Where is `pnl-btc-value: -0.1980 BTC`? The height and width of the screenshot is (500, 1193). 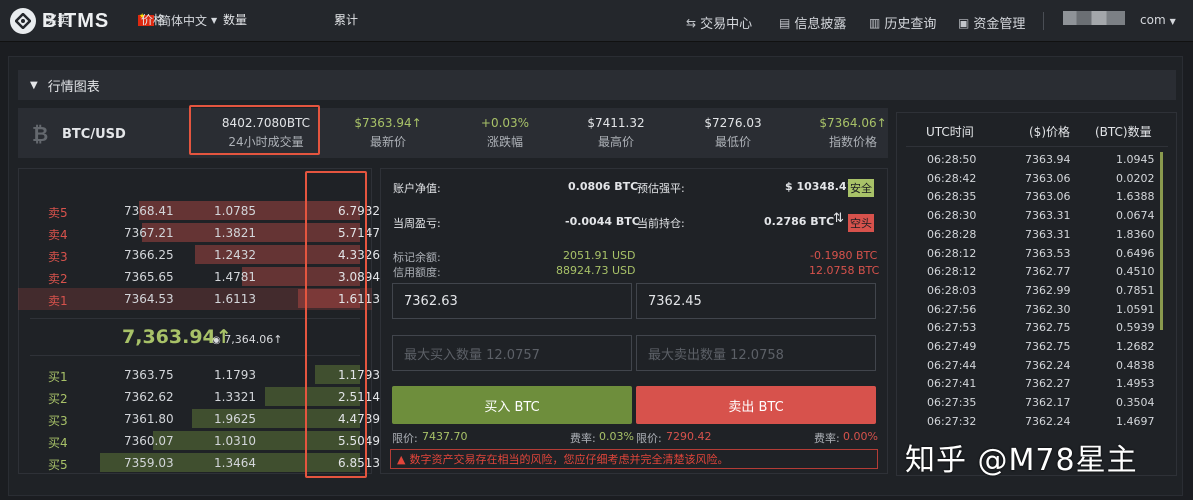
pnl-btc-value: -0.1980 BTC is located at coordinates (844, 255).